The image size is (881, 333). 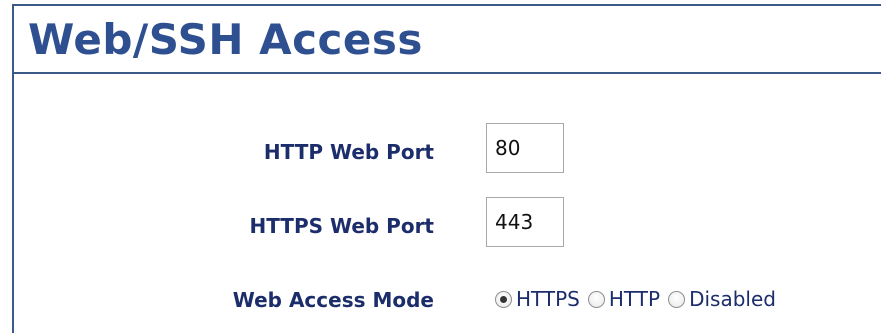 What do you see at coordinates (503, 299) in the screenshot?
I see `radio-https-selected-icon` at bounding box center [503, 299].